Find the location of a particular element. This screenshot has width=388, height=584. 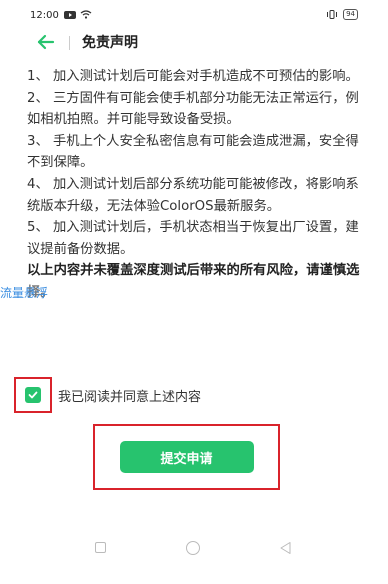

disclaimer-item: 5、 加入测试计划后，手机状态相当于恢复出厂设置，建议提前备份数据。 is located at coordinates (193, 238).